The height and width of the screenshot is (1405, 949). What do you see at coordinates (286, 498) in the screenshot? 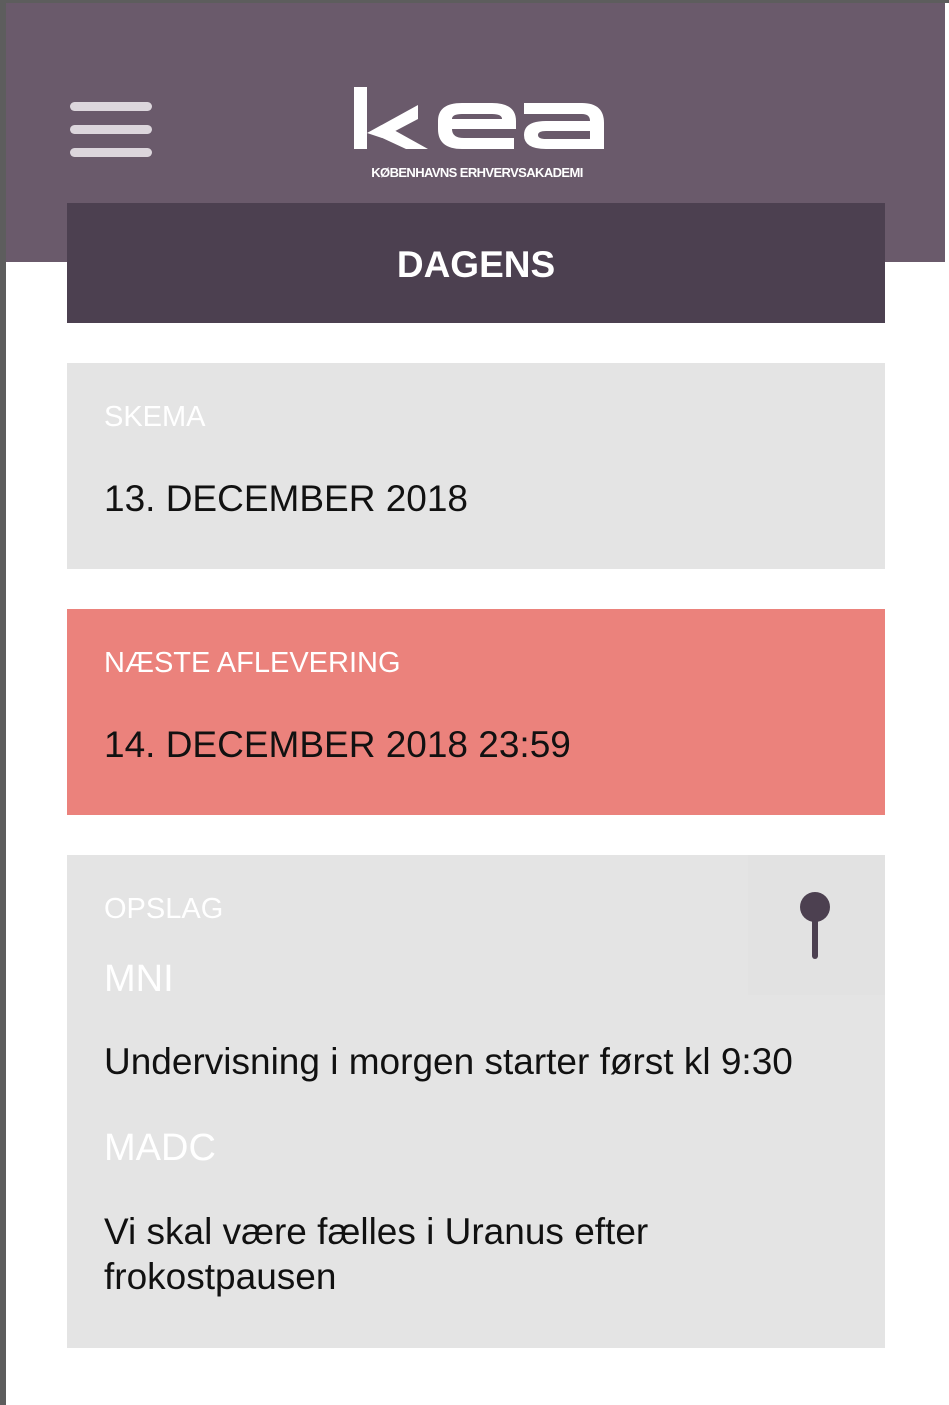
I see `schedule-date: 13. DECEMBER 2018` at bounding box center [286, 498].